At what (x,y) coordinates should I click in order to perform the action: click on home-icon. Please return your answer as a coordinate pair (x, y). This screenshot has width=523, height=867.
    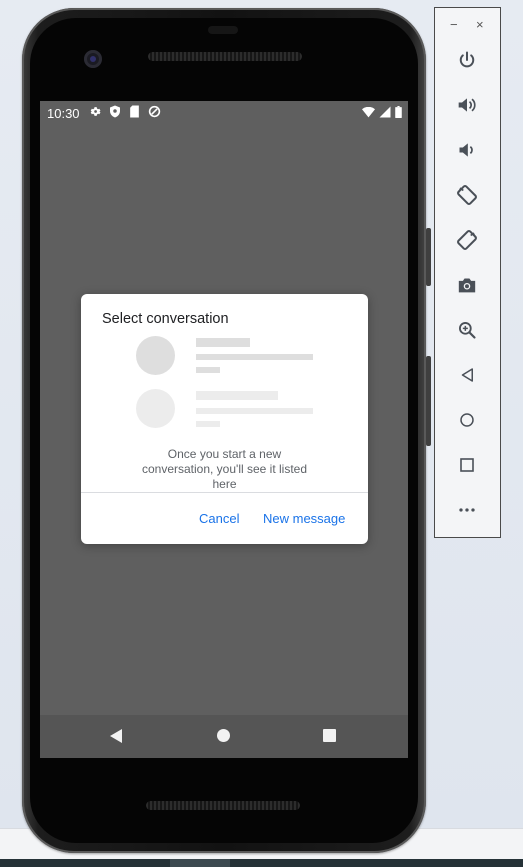
    Looking at the image, I should click on (467, 420).